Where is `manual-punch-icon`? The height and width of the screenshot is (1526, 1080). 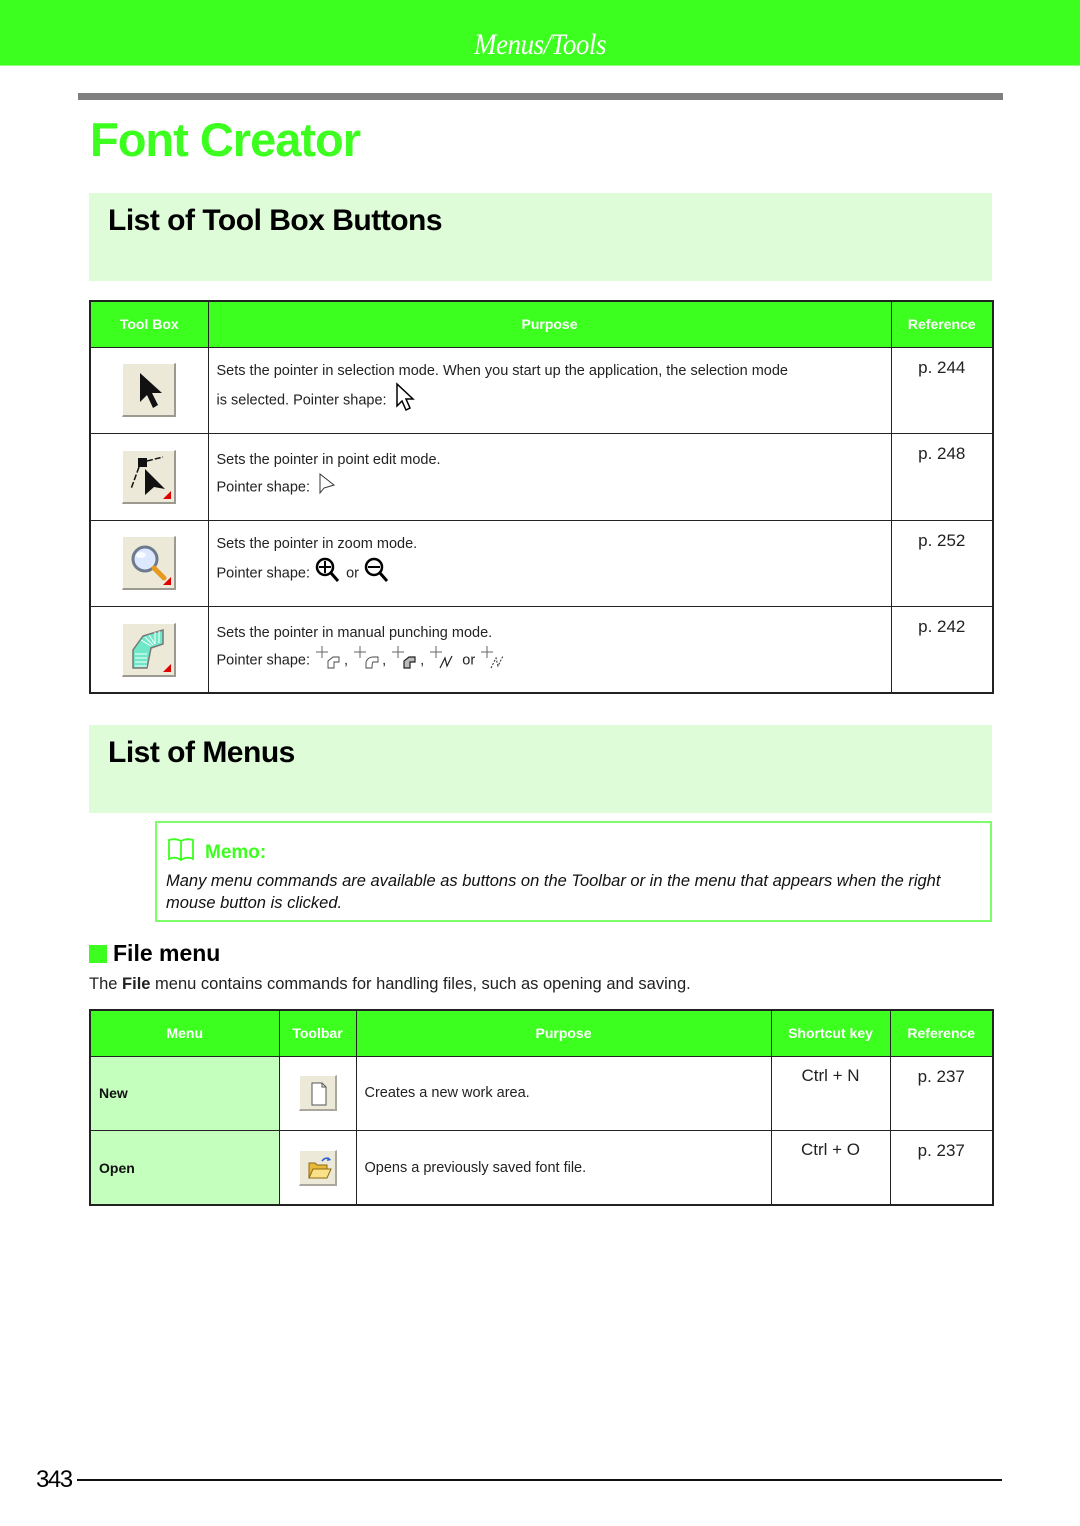 manual-punch-icon is located at coordinates (149, 649).